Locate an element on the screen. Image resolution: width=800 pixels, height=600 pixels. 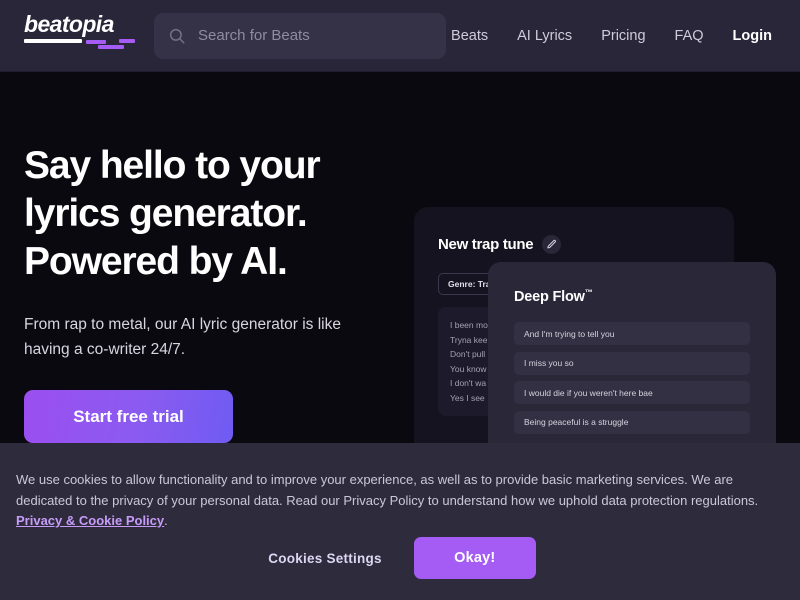
cookie-banner-actions: Cookies Settings Okay! is located at coordinates (400, 558).